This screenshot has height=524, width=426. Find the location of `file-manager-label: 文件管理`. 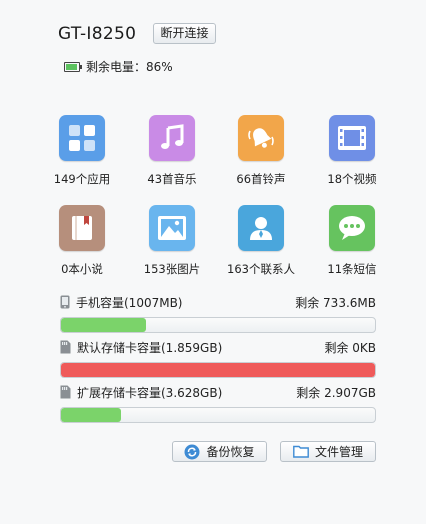

file-manager-label: 文件管理 is located at coordinates (338, 452).